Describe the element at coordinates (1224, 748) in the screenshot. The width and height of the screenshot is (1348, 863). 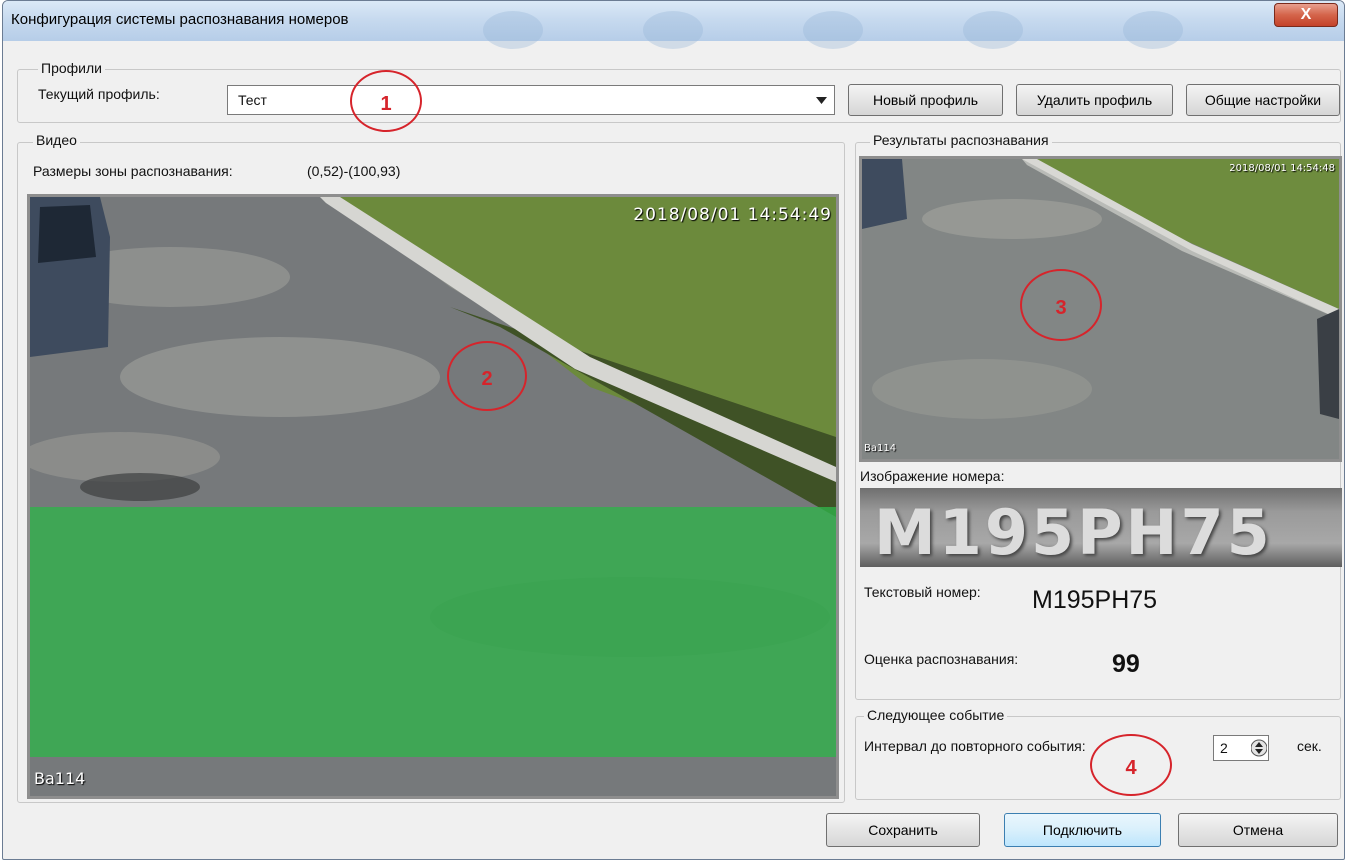
I see `interval-value: 2` at that location.